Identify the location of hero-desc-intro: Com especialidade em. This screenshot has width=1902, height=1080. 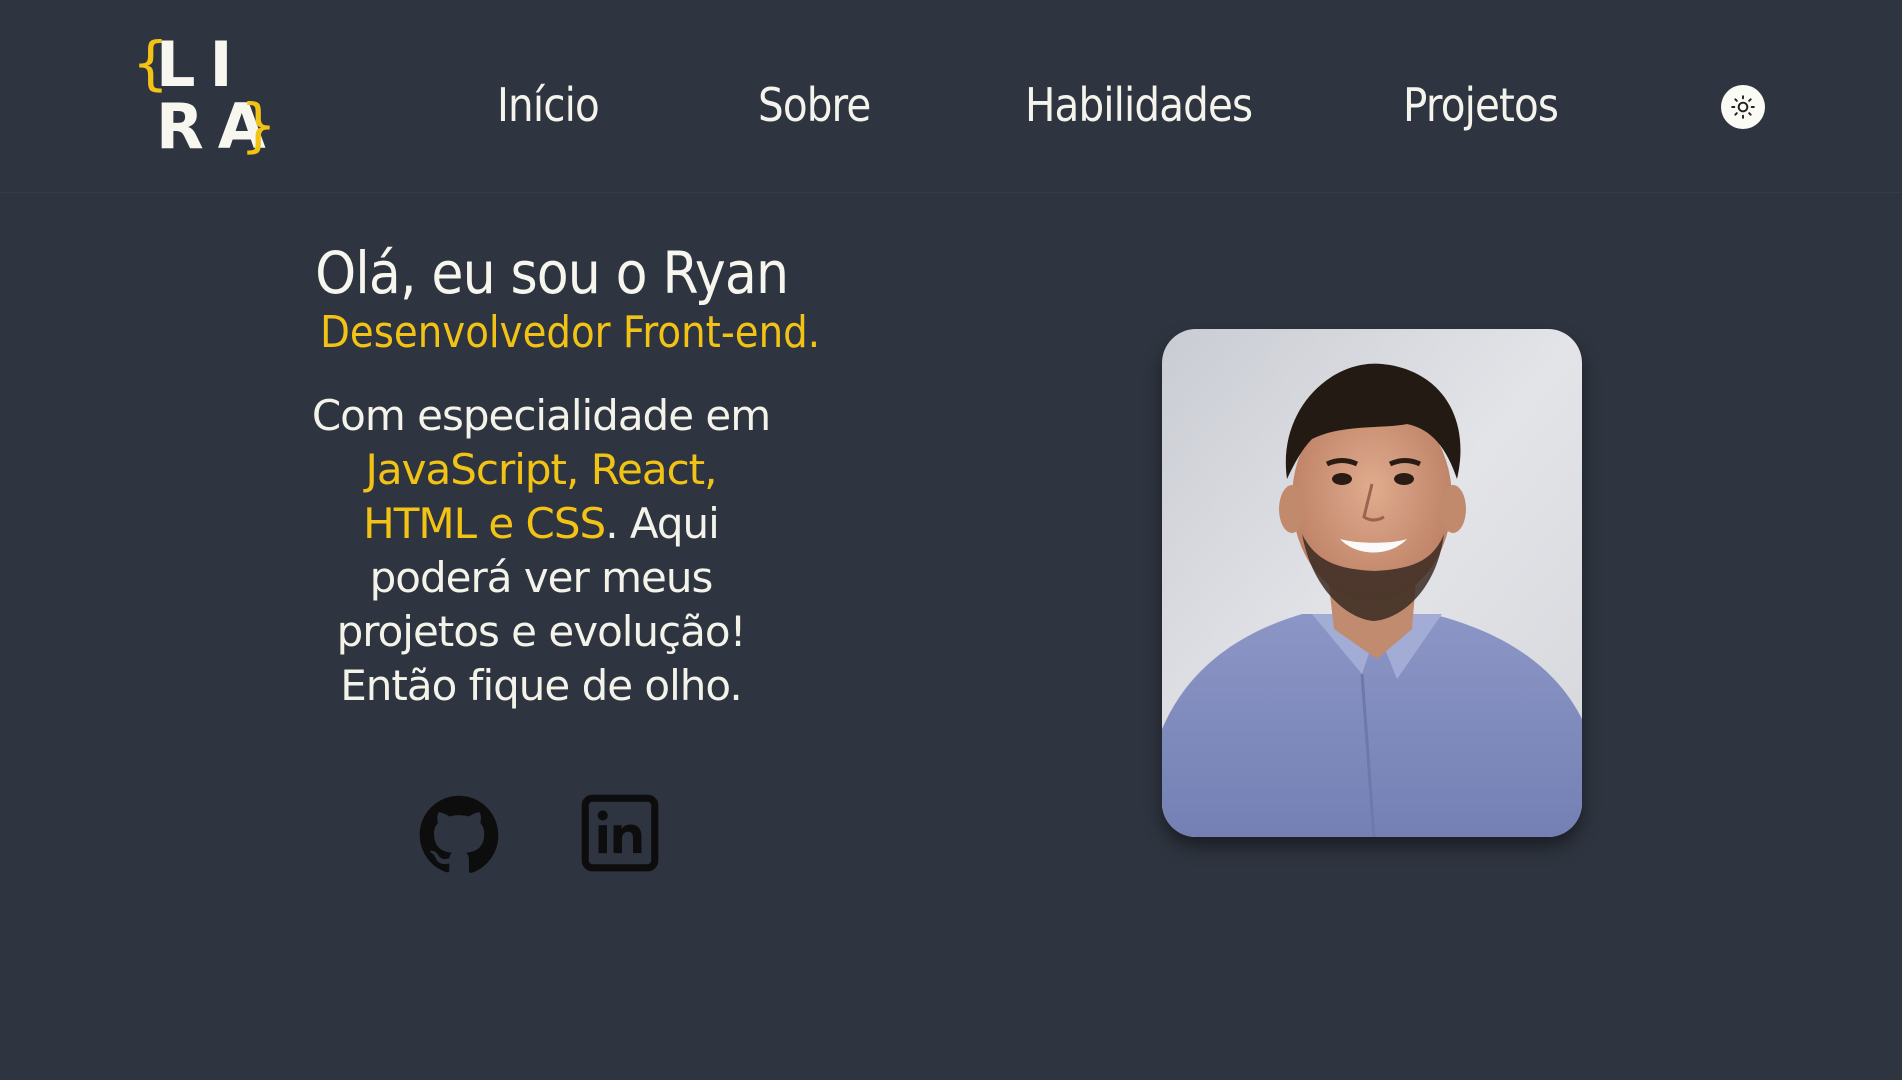
(541, 416).